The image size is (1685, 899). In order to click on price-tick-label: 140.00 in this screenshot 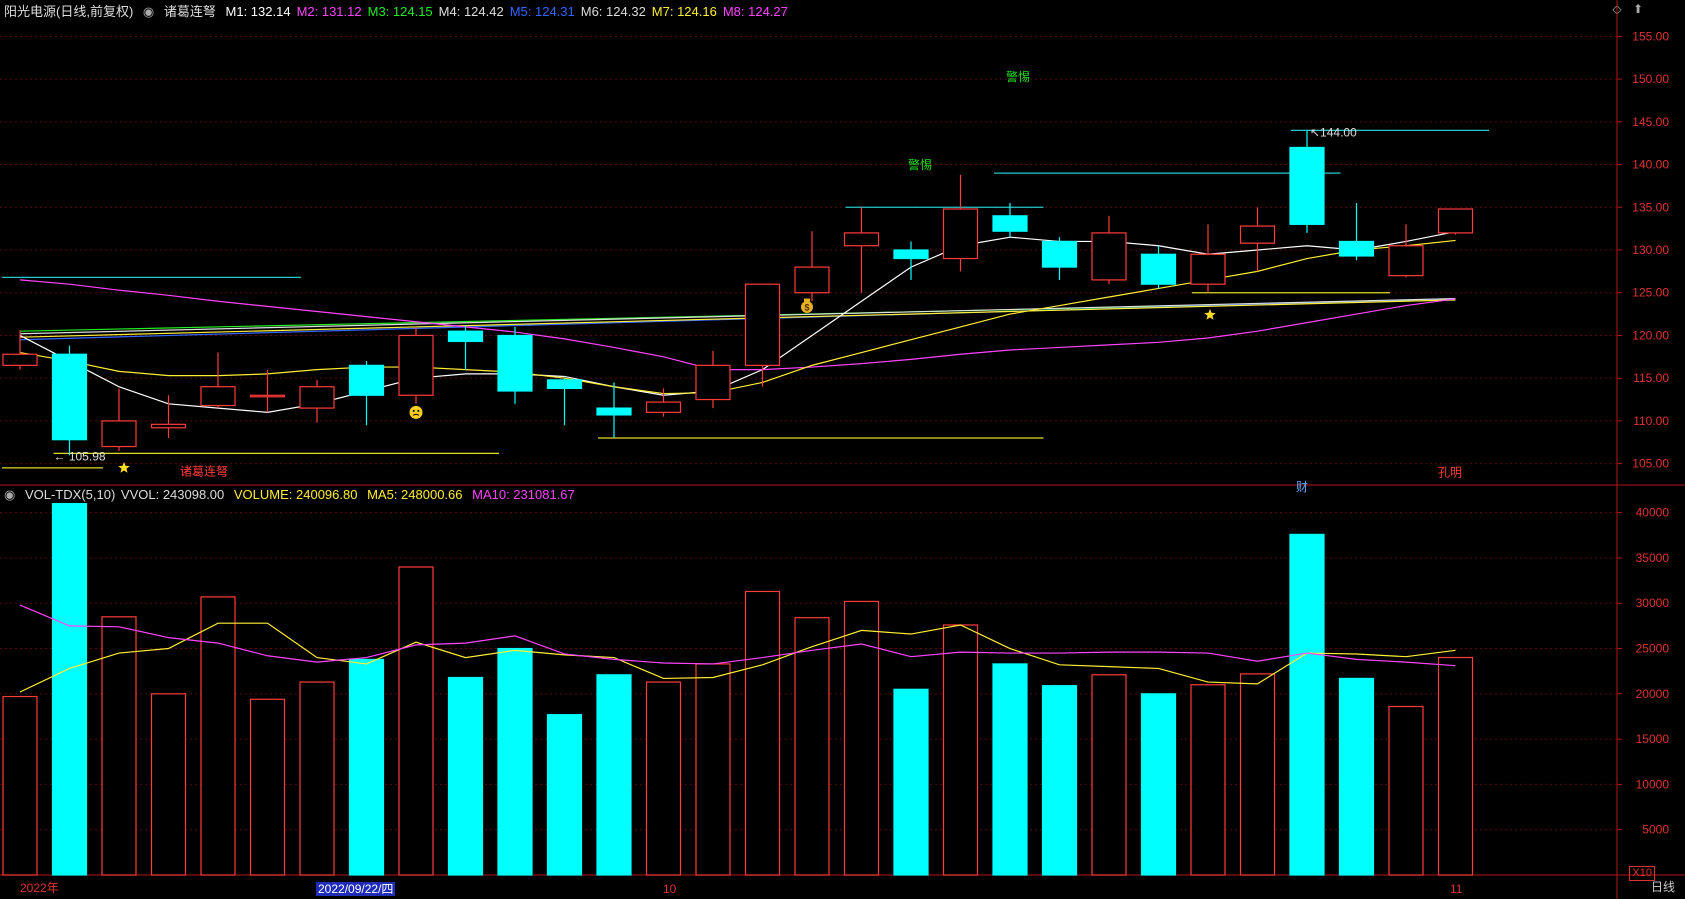, I will do `click(1650, 165)`.